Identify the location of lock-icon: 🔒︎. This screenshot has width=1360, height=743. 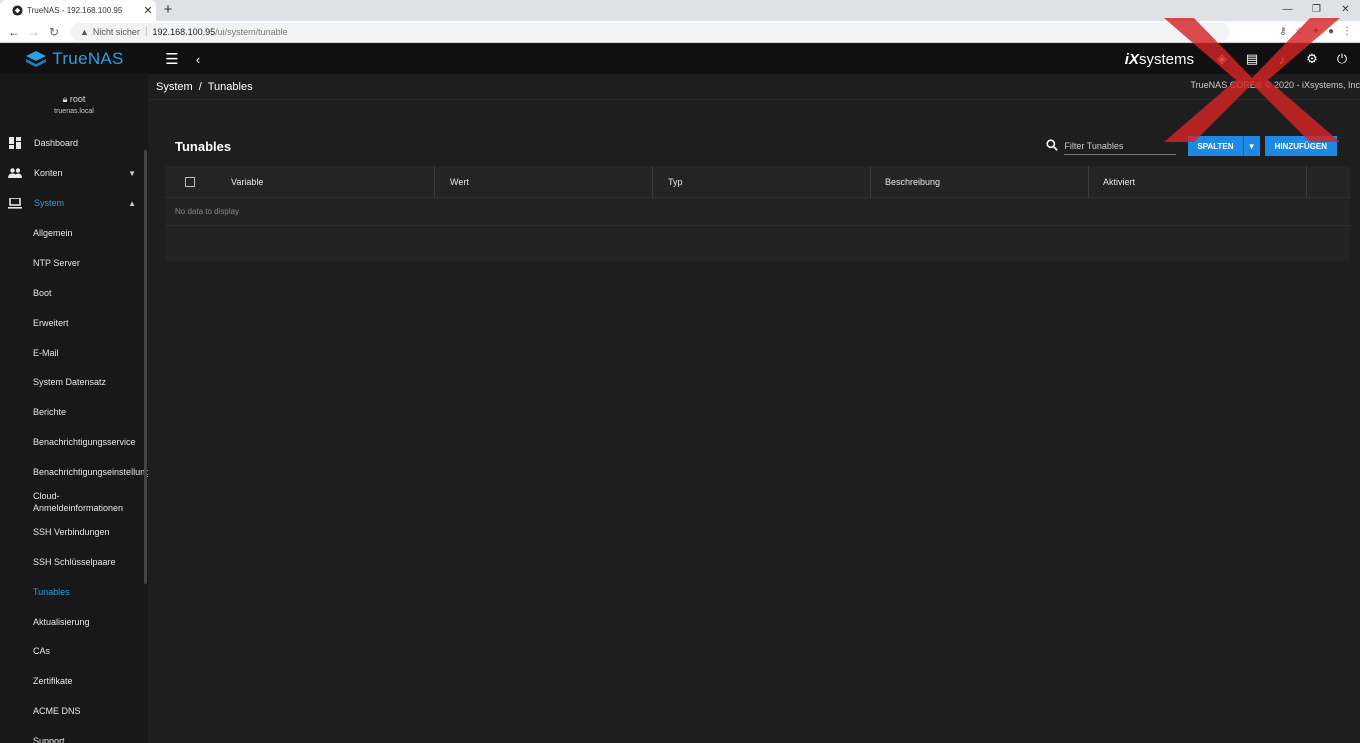
(65, 99).